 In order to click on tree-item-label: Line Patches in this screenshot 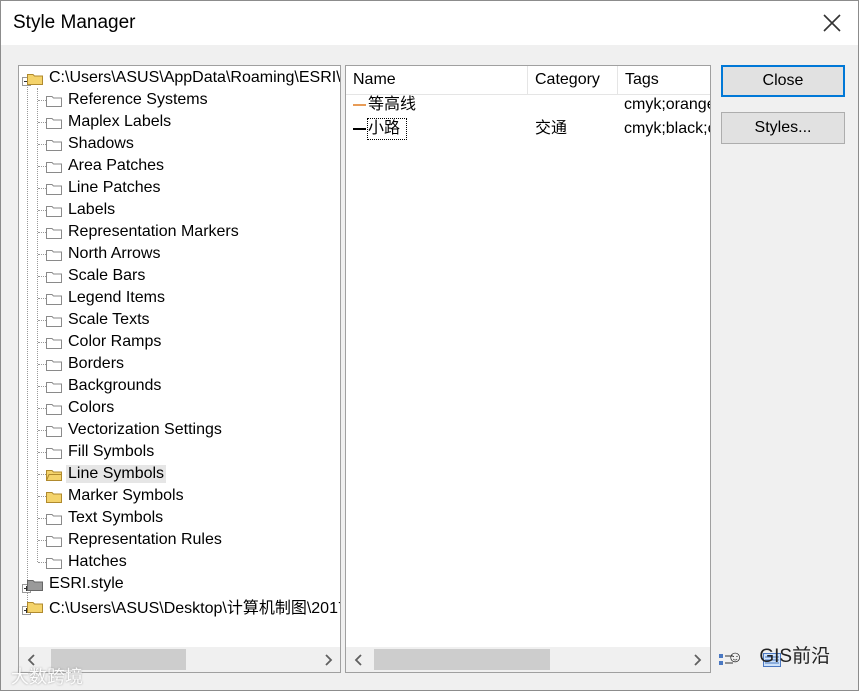, I will do `click(114, 187)`.